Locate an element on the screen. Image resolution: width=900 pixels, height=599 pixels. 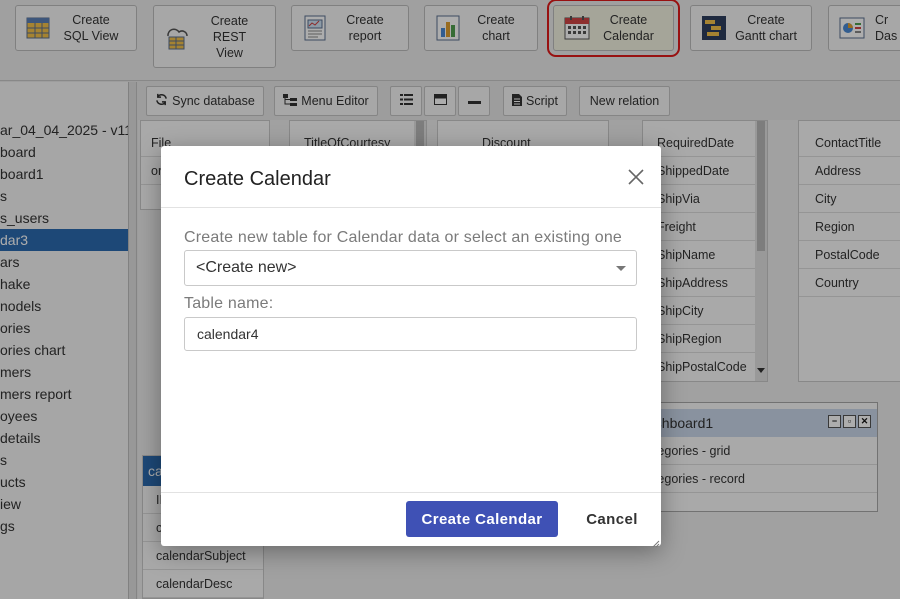
close-icon is located at coordinates (636, 177).